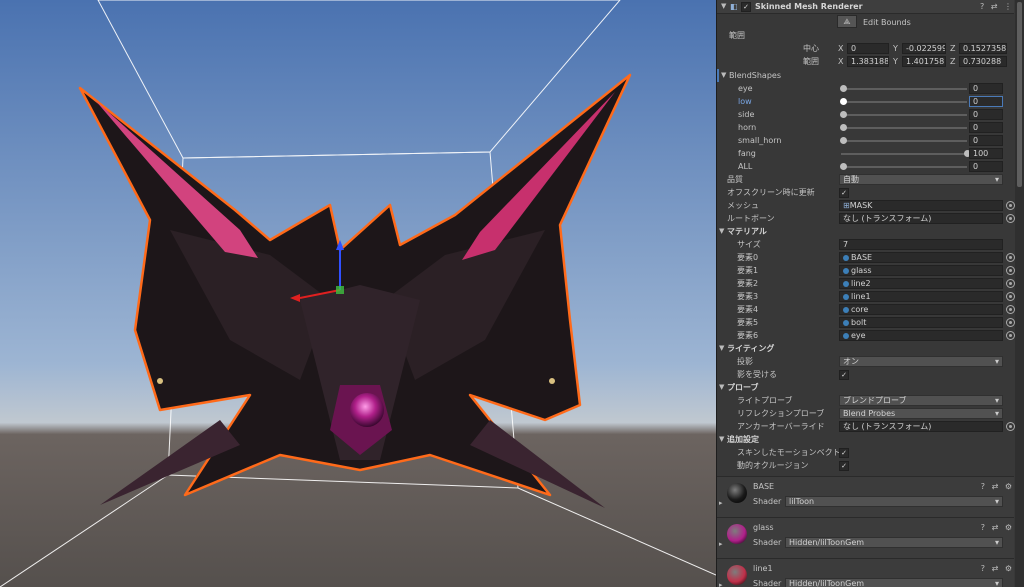 This screenshot has height=587, width=1024. I want to click on dynamic-occlusion-checkbox: ✓, so click(844, 466).